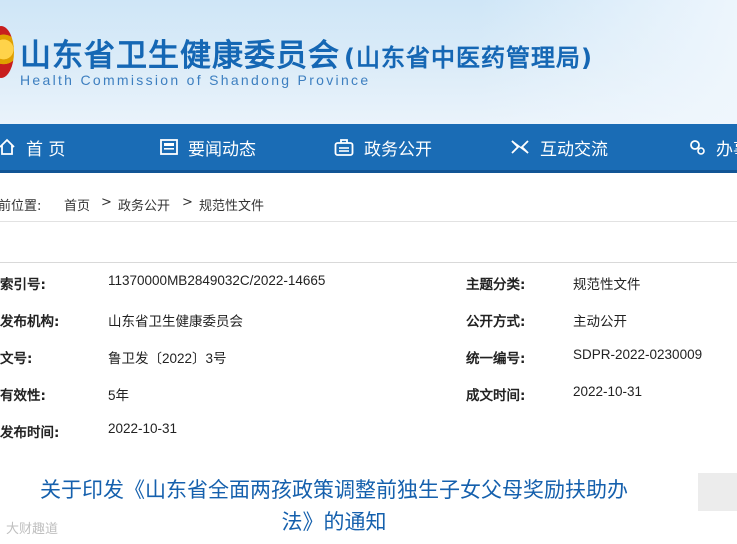  Describe the element at coordinates (368, 365) in the screenshot. I see `info-row: 文号: 鲁卫发〔2022〕3号 统一编号: SDPR-2022-0230009` at that location.